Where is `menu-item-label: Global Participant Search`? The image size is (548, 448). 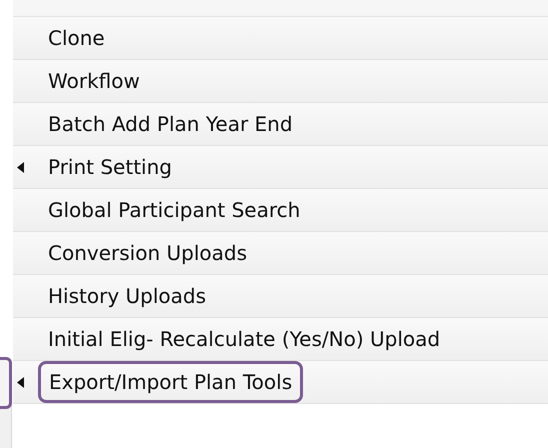 menu-item-label: Global Participant Search is located at coordinates (174, 210).